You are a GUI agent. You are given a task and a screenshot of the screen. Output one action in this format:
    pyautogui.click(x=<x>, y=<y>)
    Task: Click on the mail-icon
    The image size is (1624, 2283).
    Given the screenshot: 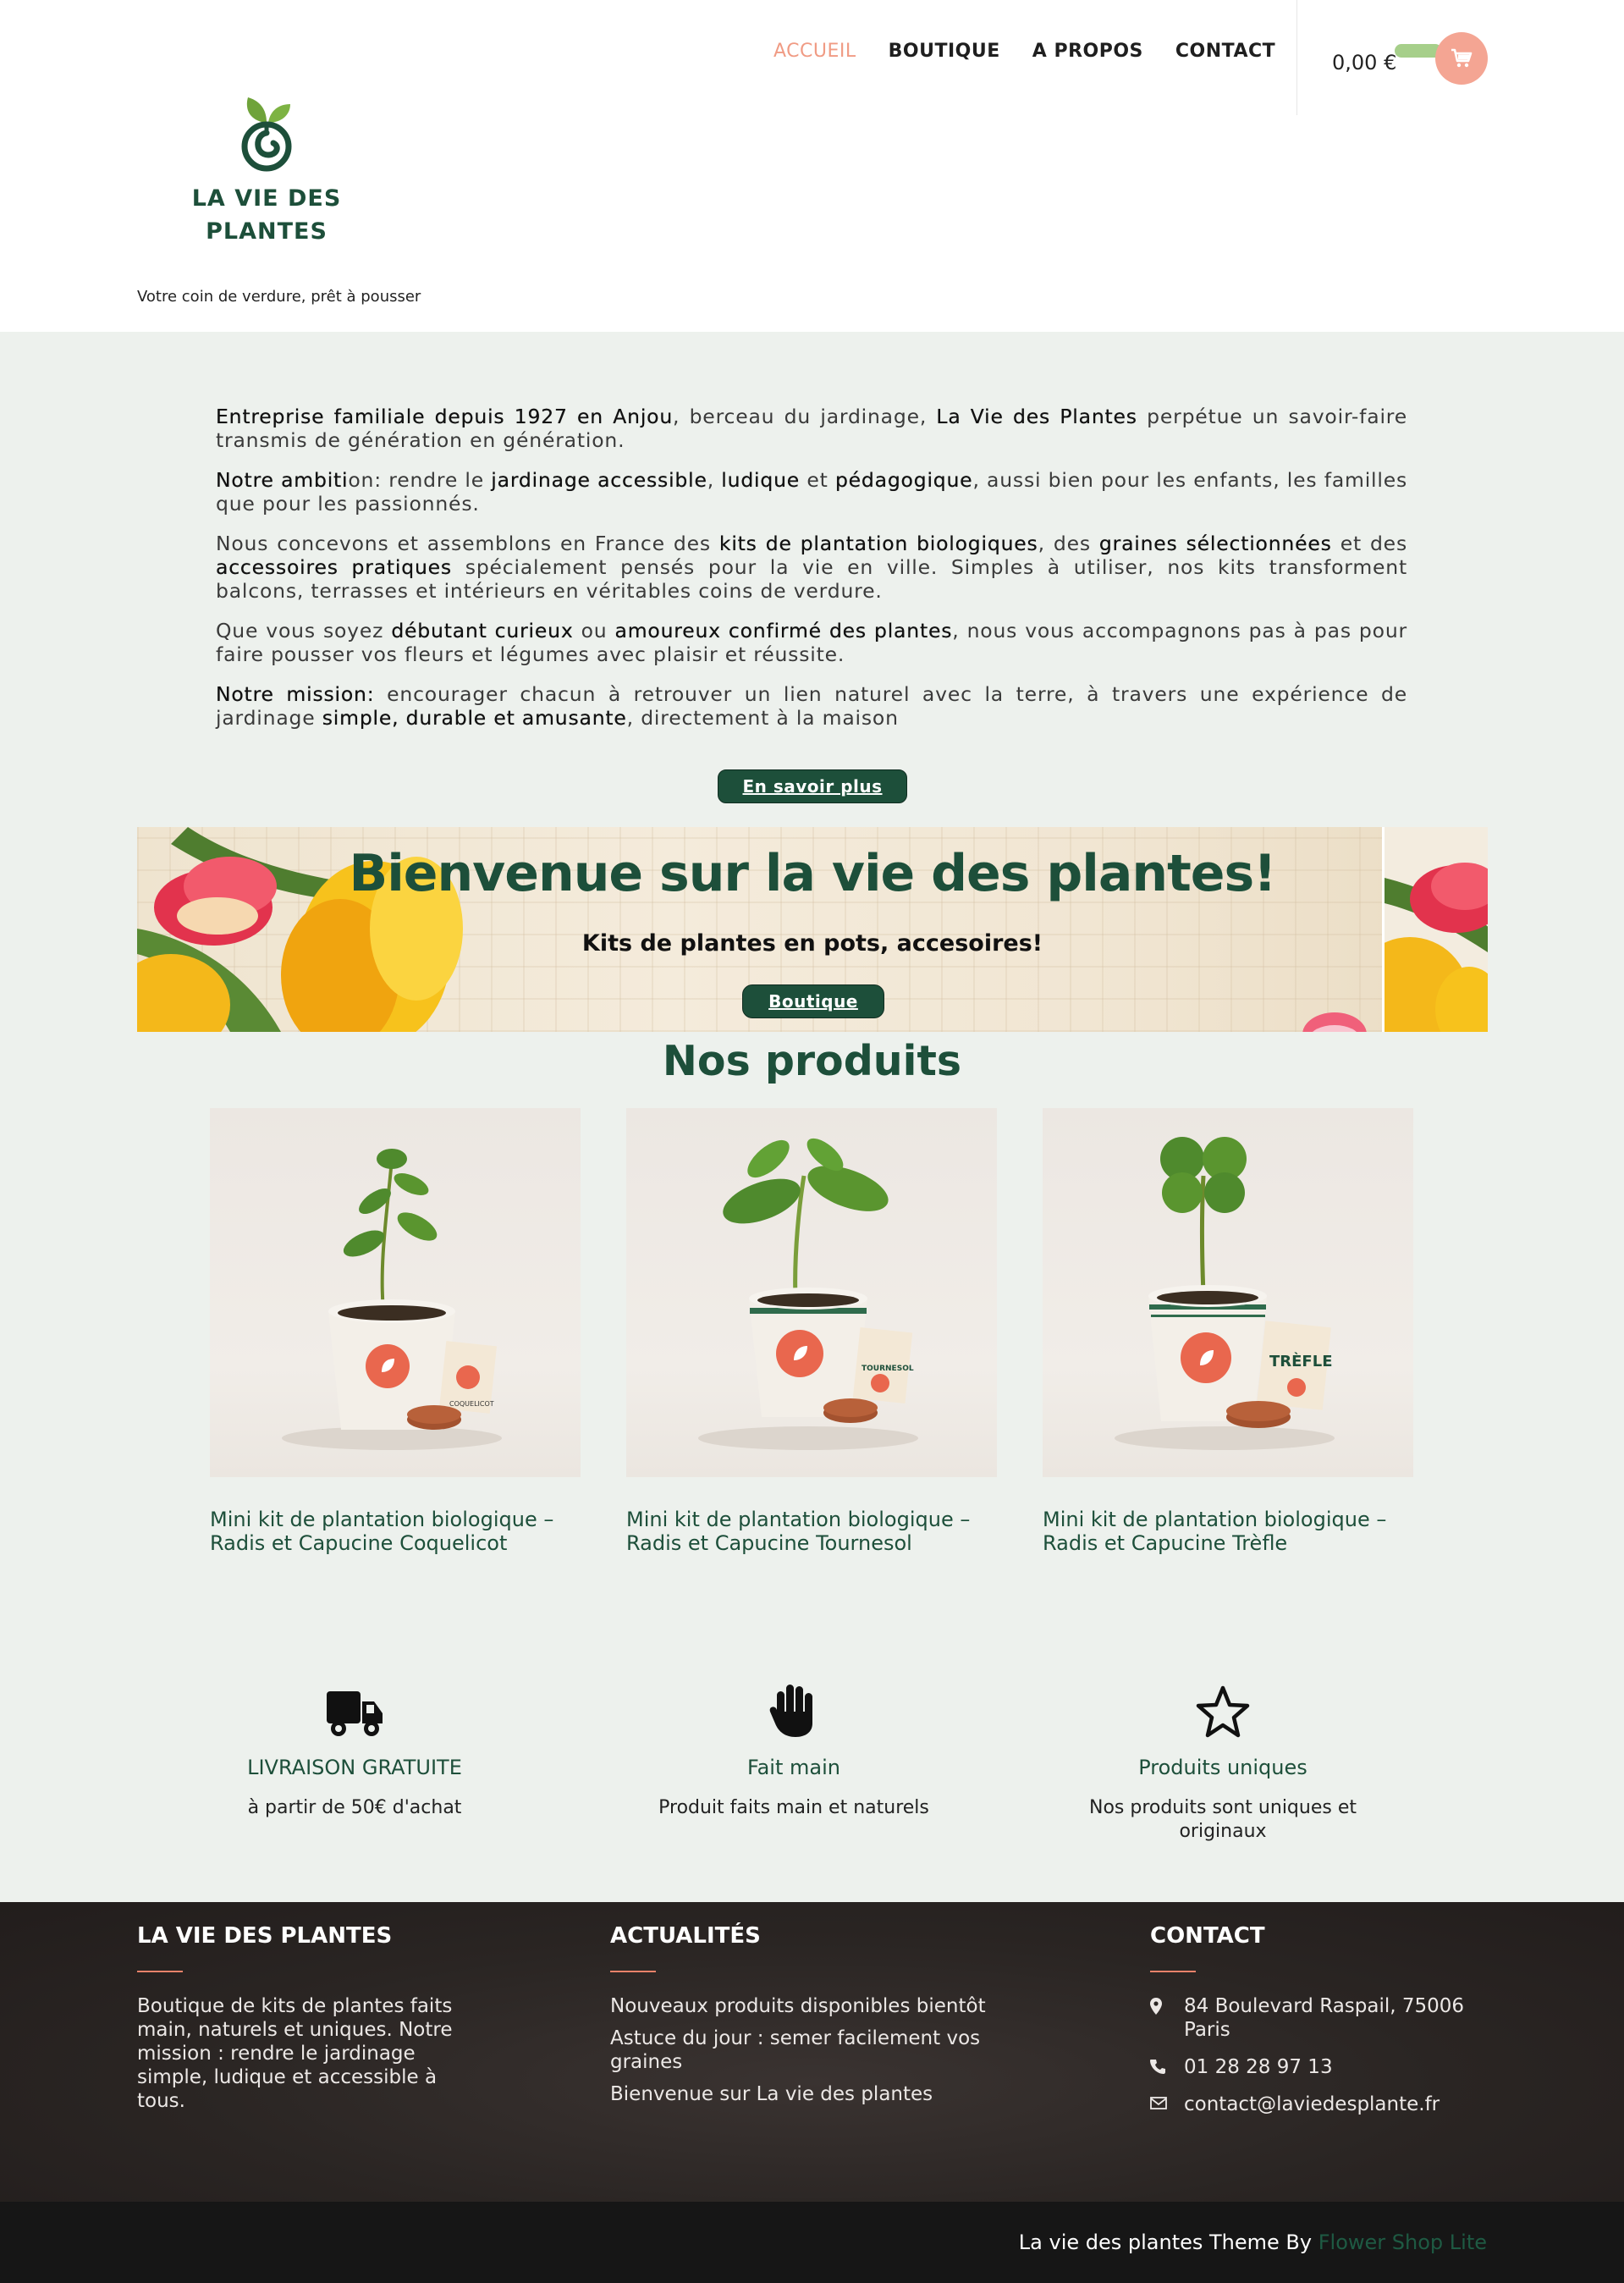 What is the action you would take?
    pyautogui.click(x=1167, y=2103)
    